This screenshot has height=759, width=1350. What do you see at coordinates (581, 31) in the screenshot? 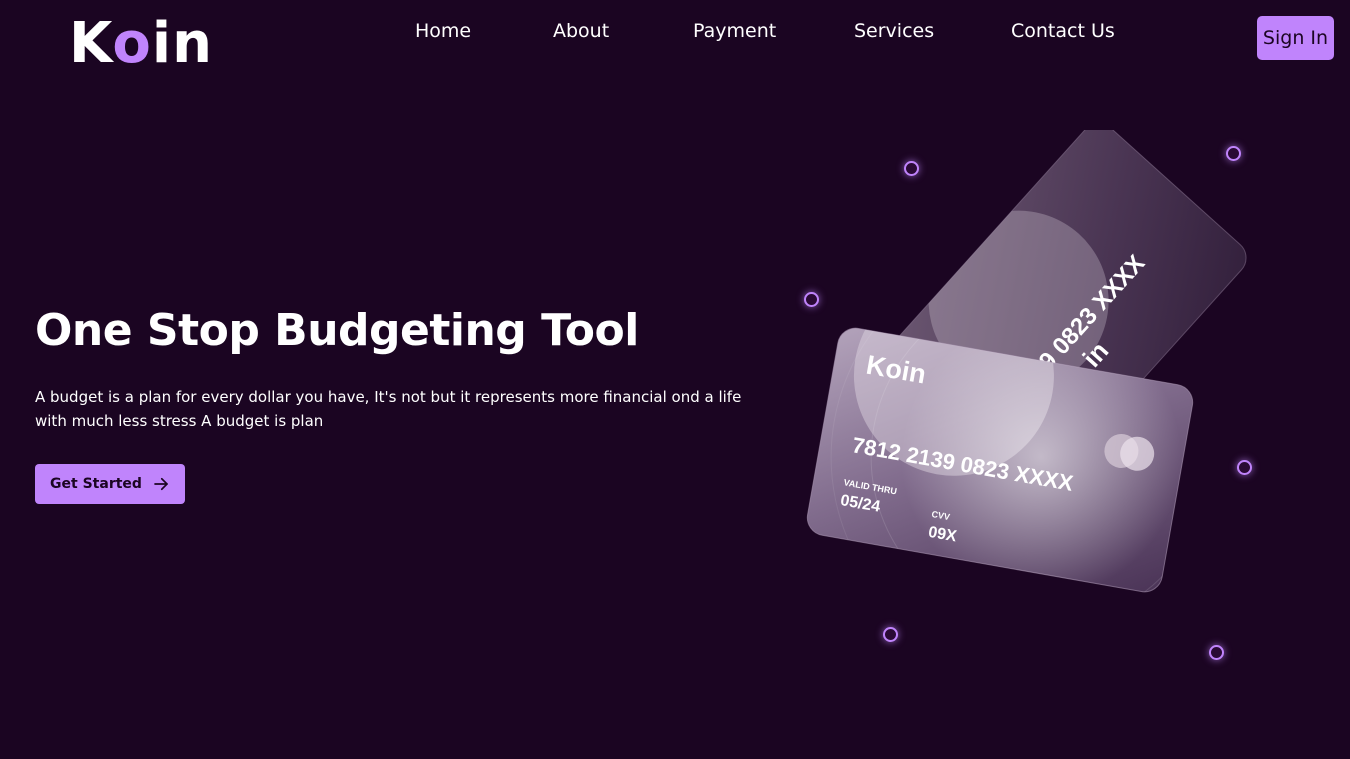
I see `nav-about: About` at bounding box center [581, 31].